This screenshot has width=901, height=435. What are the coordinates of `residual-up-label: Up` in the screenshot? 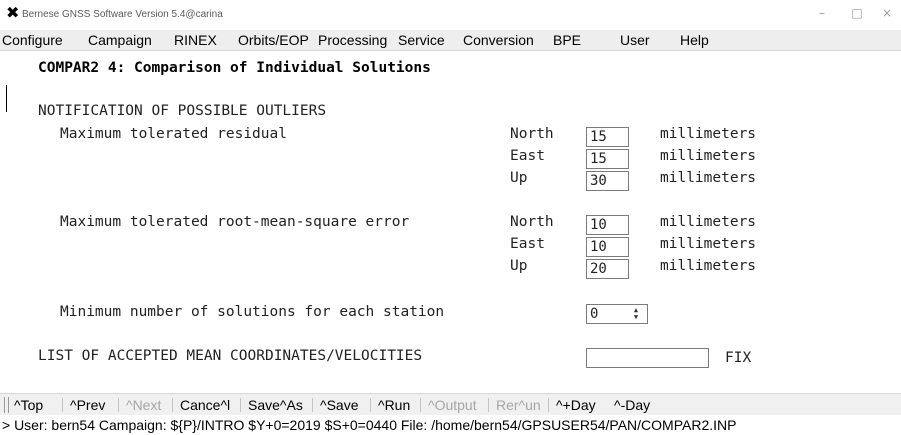 It's located at (519, 178).